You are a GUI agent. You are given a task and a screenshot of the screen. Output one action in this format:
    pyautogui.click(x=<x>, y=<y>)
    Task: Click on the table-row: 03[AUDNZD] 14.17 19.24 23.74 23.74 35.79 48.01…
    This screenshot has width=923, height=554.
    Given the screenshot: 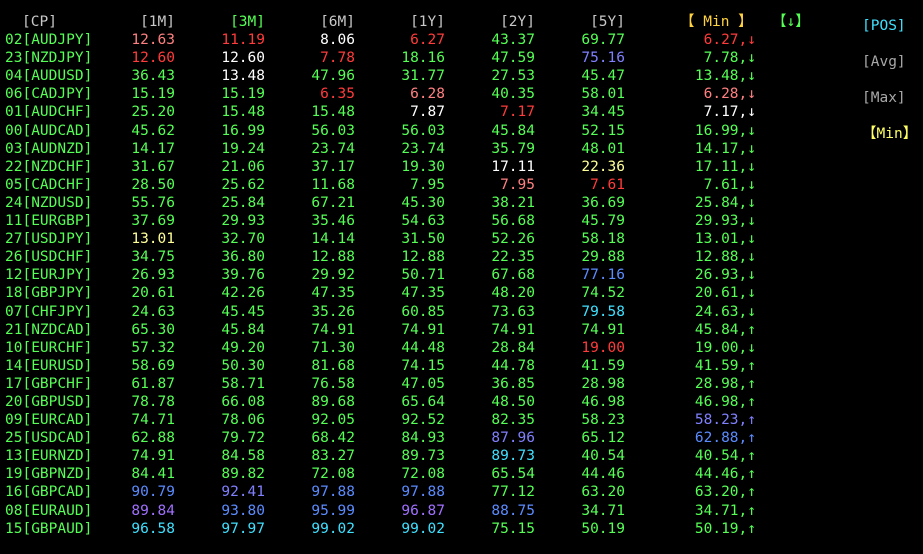 What is the action you would take?
    pyautogui.click(x=461, y=149)
    